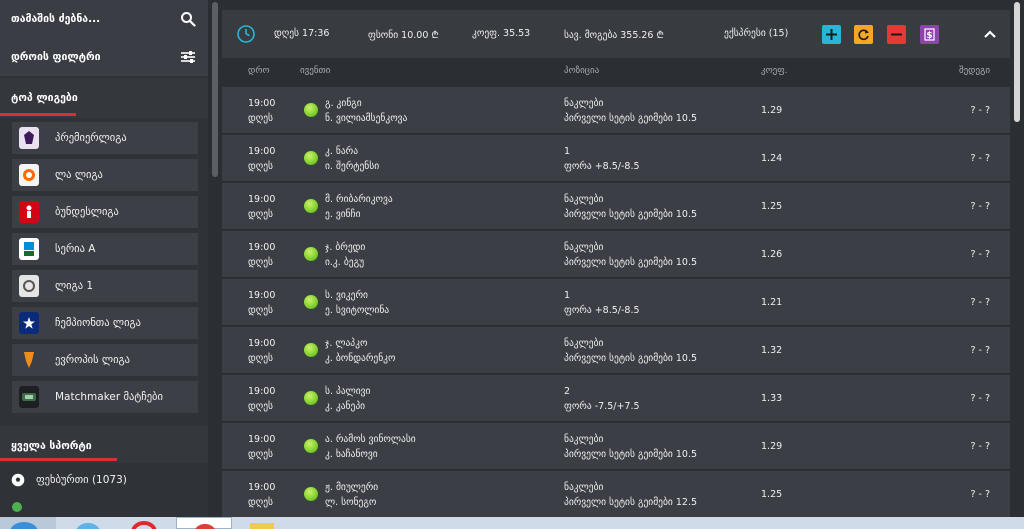 Image resolution: width=1024 pixels, height=529 pixels. I want to click on col-position: პოზიცია, so click(582, 71).